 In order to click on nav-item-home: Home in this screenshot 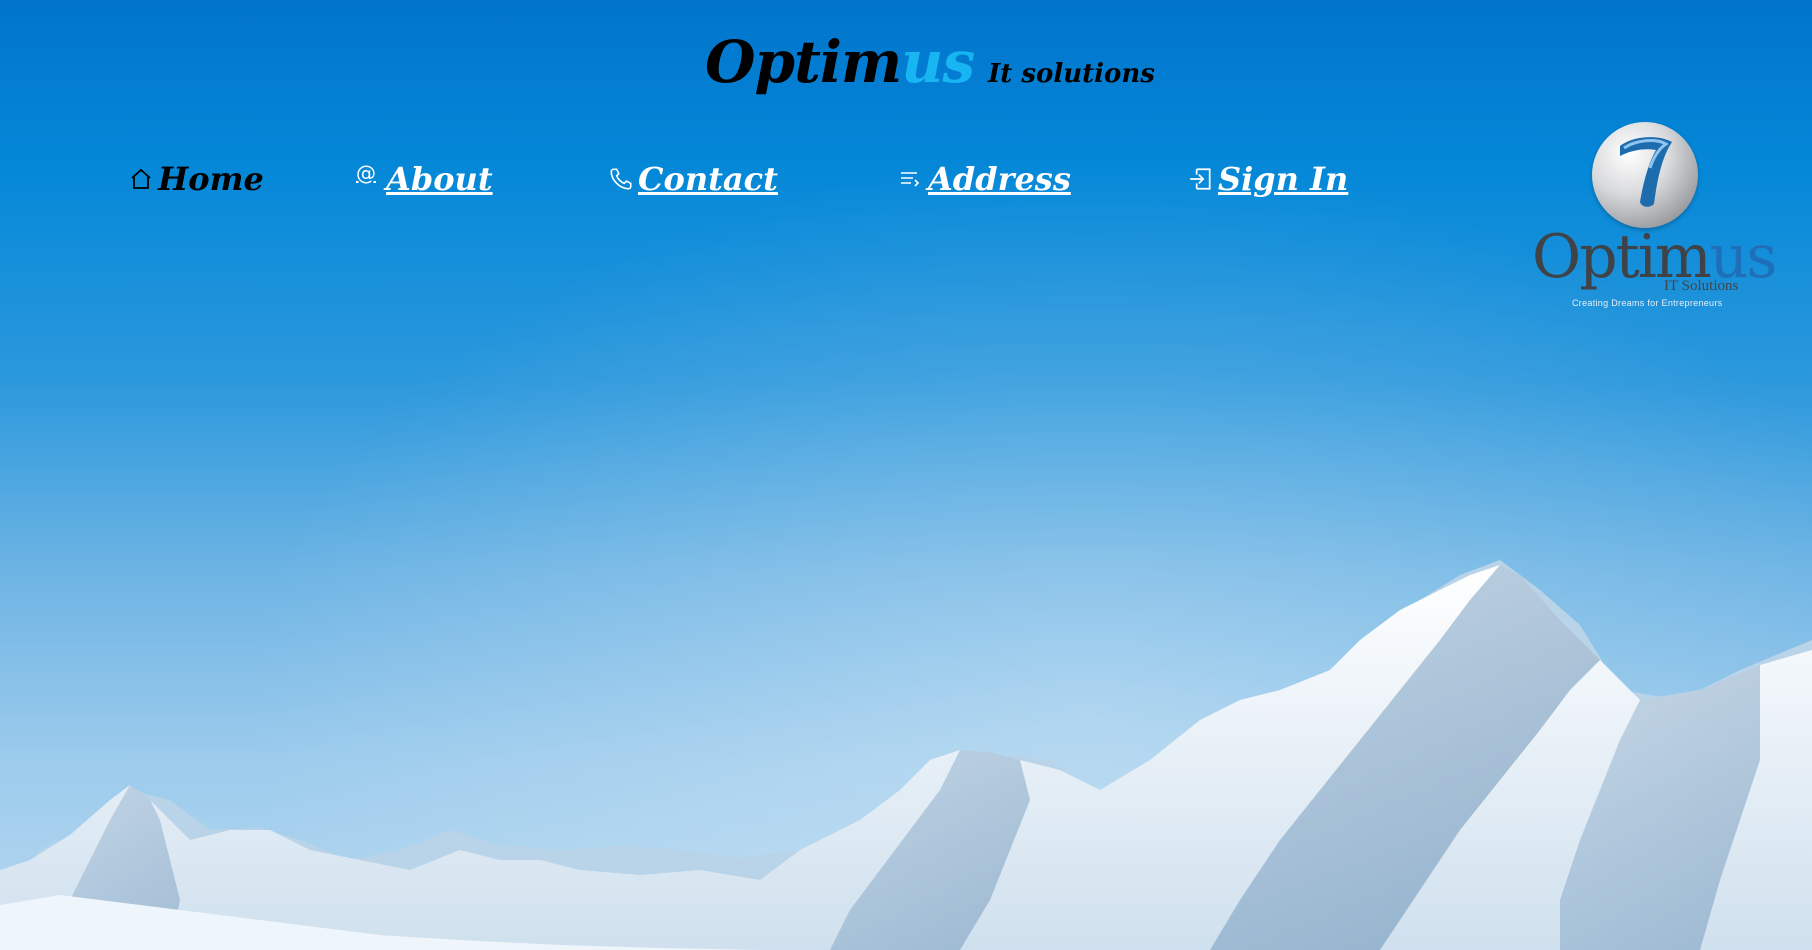, I will do `click(196, 179)`.